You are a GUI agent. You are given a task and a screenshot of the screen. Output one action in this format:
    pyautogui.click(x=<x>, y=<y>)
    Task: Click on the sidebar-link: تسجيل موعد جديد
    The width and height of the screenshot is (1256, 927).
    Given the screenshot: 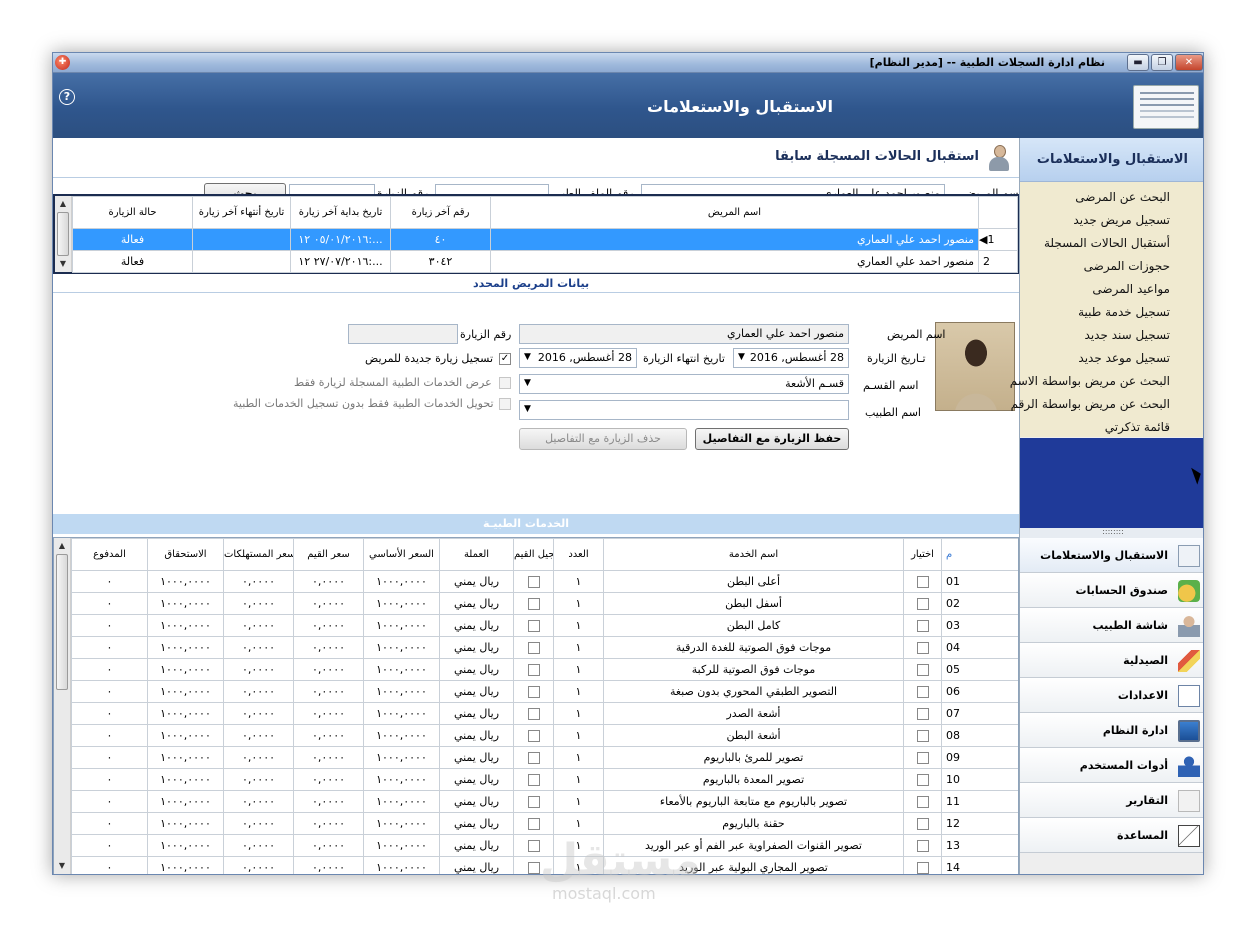 What is the action you would take?
    pyautogui.click(x=1124, y=358)
    